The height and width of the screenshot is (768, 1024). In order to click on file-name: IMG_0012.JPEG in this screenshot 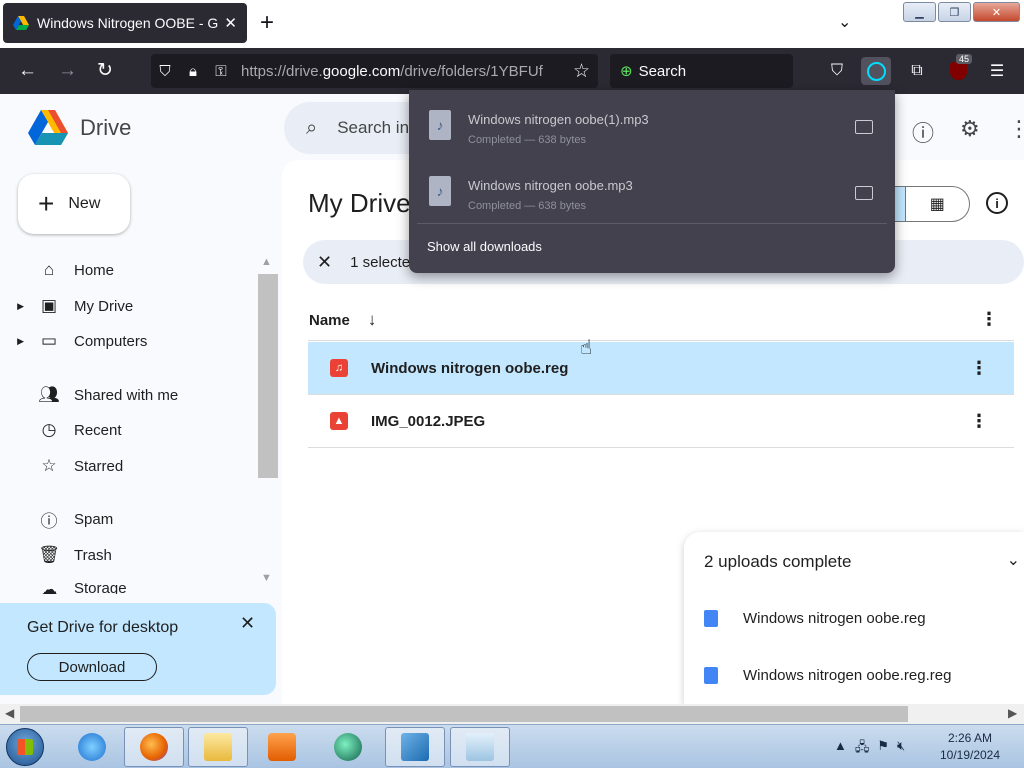, I will do `click(428, 421)`.